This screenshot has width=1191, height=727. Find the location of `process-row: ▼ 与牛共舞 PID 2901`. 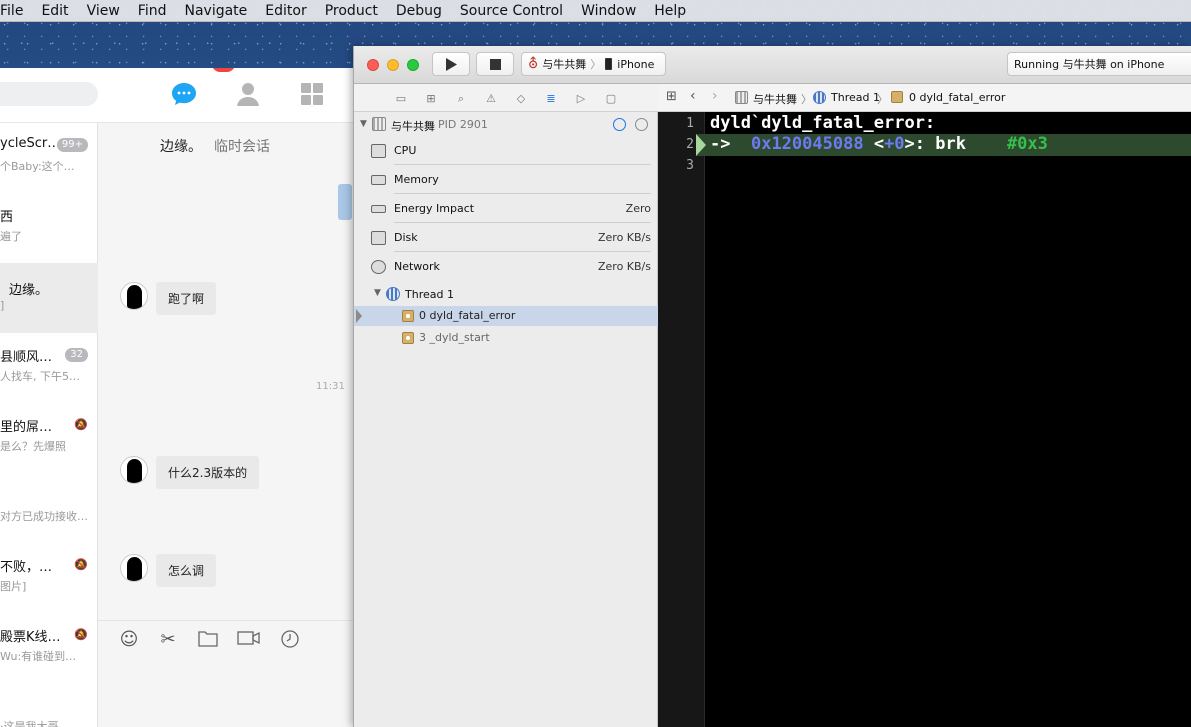

process-row: ▼ 与牛共舞 PID 2901 is located at coordinates (506, 124).